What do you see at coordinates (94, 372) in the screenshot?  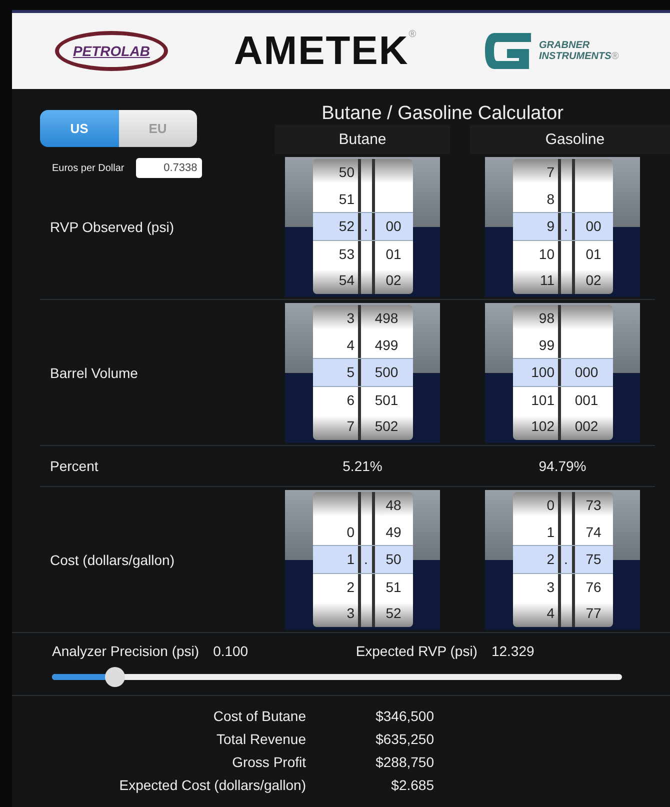 I see `row-label: Barrel Volume` at bounding box center [94, 372].